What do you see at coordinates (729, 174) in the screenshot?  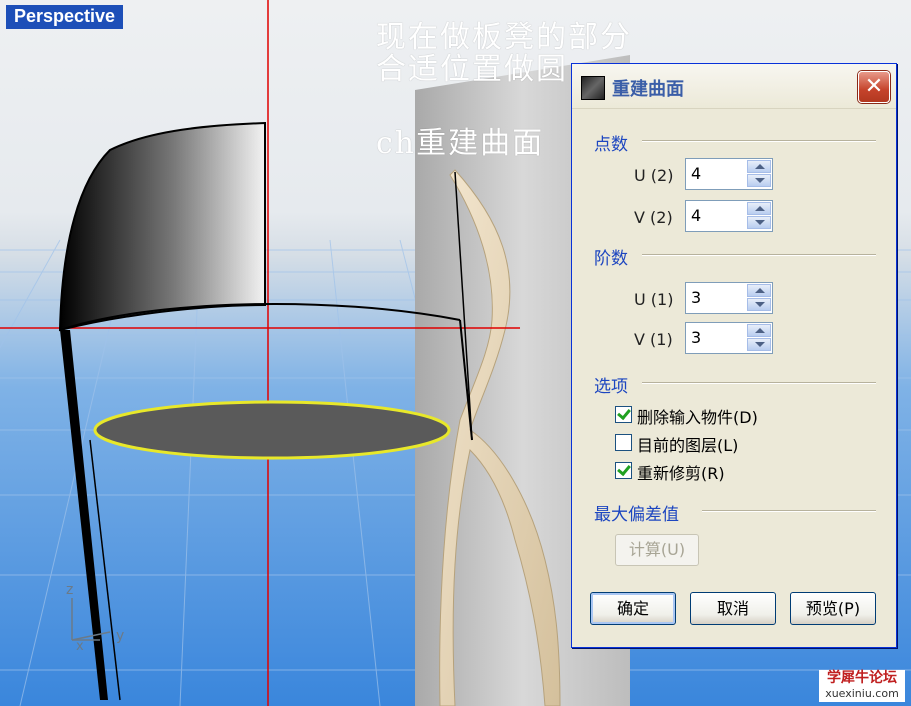 I see `point-u-spinner: 4` at bounding box center [729, 174].